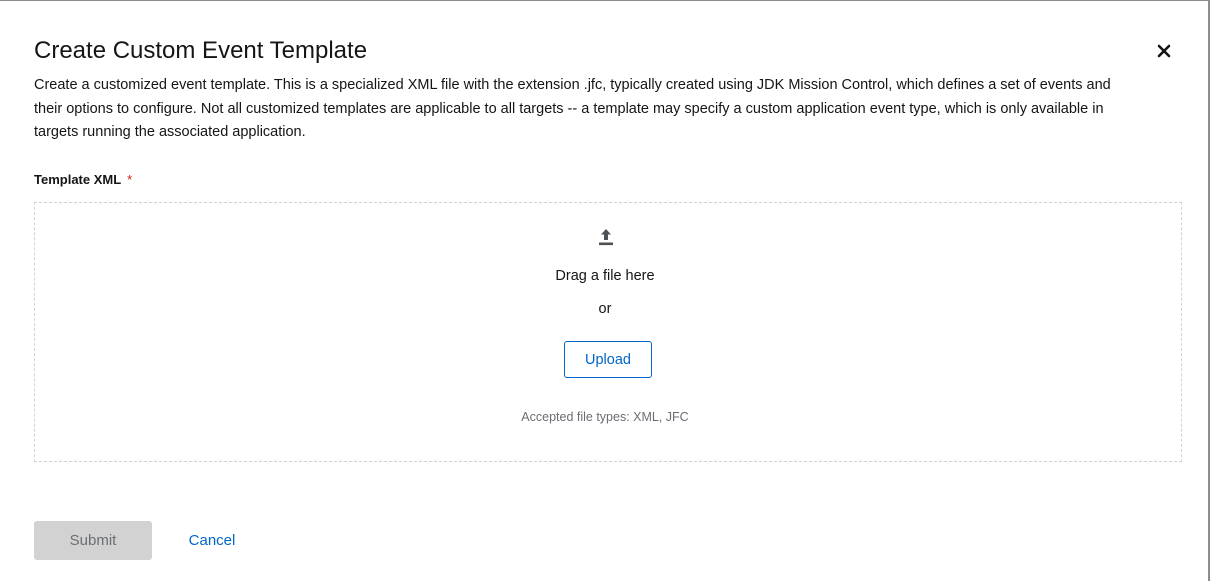  Describe the element at coordinates (605, 309) in the screenshot. I see `or-text: or` at that location.